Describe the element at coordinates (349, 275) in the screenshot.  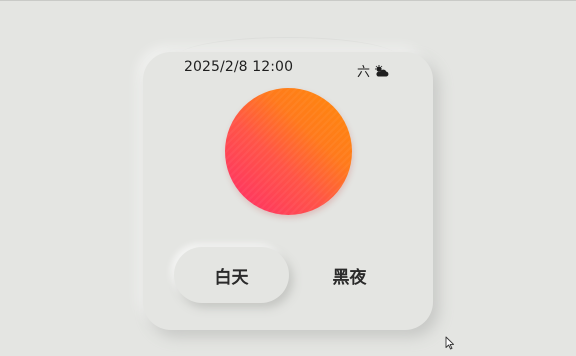
I see `night-option-button: 黑夜` at that location.